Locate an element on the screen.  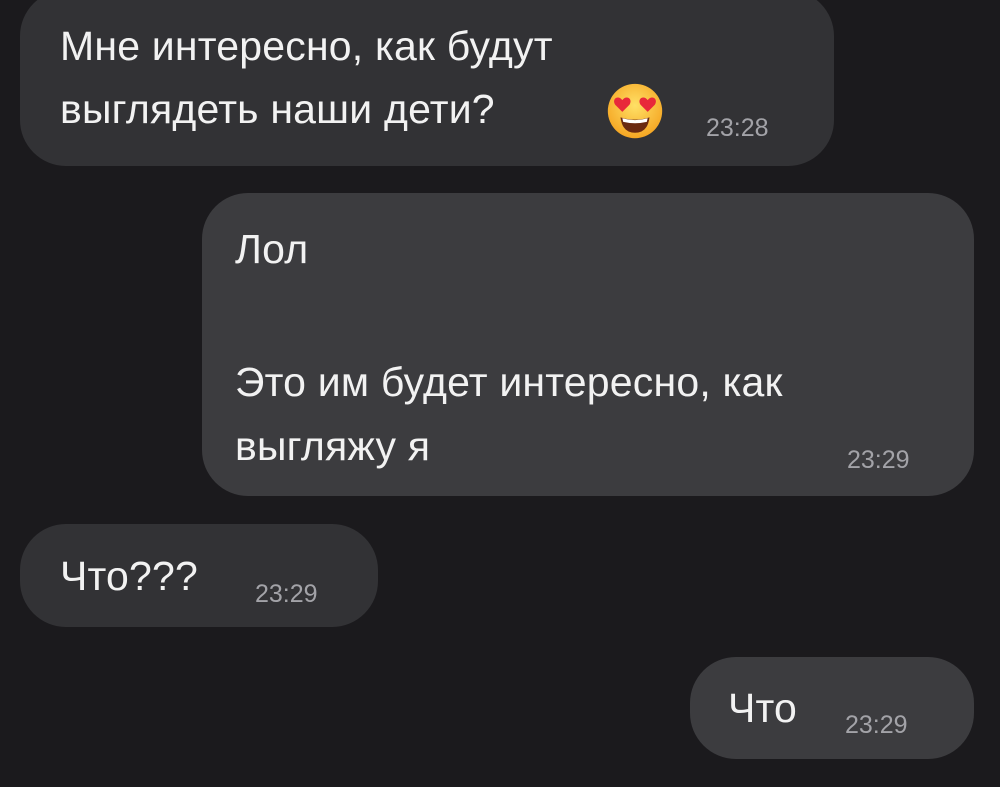
message-text-line: Что??? is located at coordinates (129, 576).